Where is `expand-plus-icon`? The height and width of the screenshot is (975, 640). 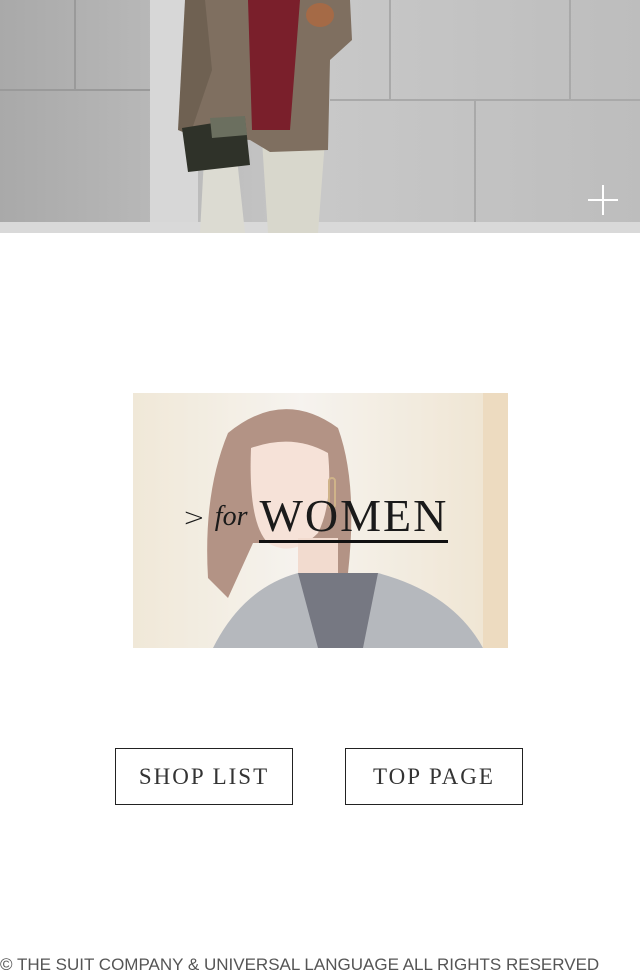
expand-plus-icon is located at coordinates (603, 200).